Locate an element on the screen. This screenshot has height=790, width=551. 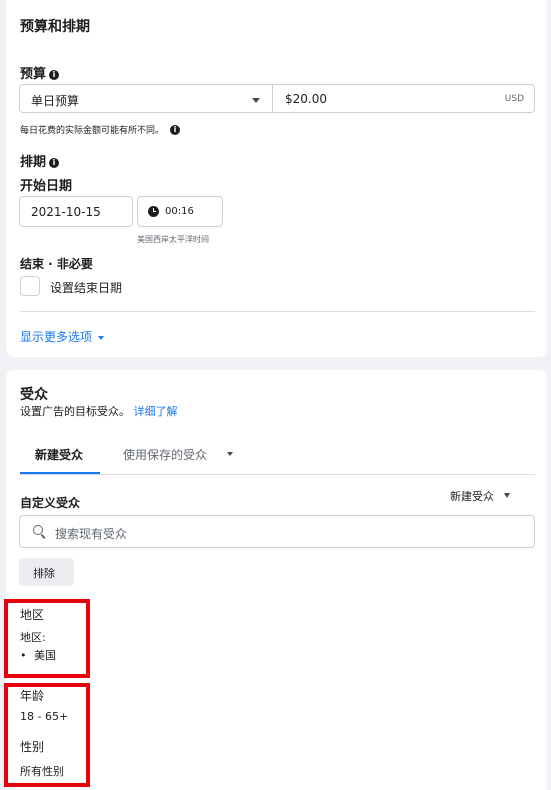
start-date-label: 开始日期 is located at coordinates (46, 186).